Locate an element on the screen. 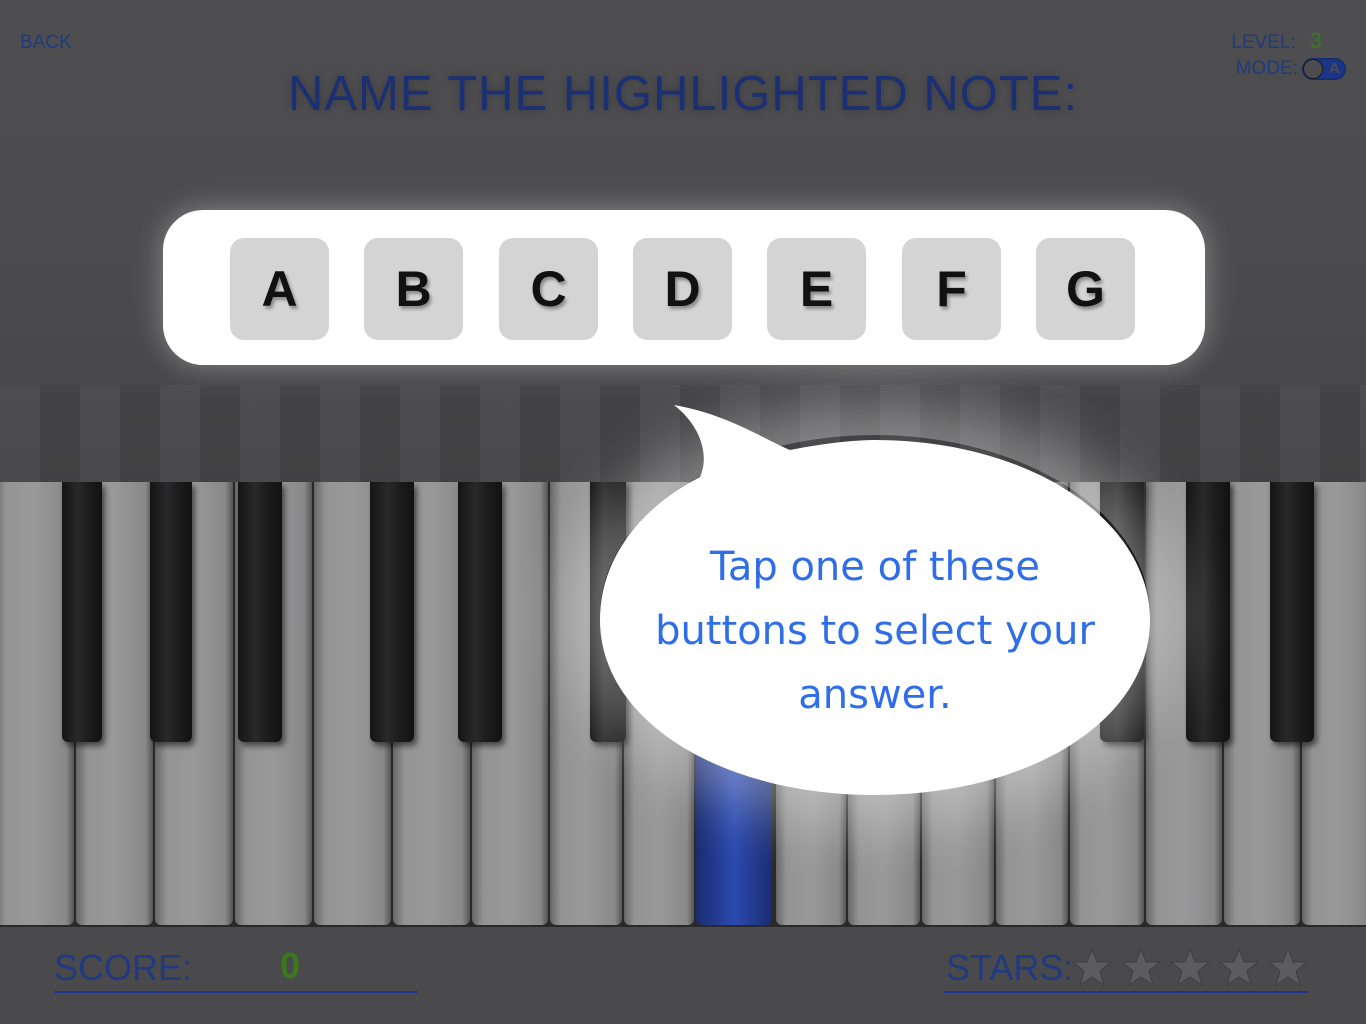 Image resolution: width=1366 pixels, height=1024 pixels. level-label: LEVEL: is located at coordinates (1263, 42).